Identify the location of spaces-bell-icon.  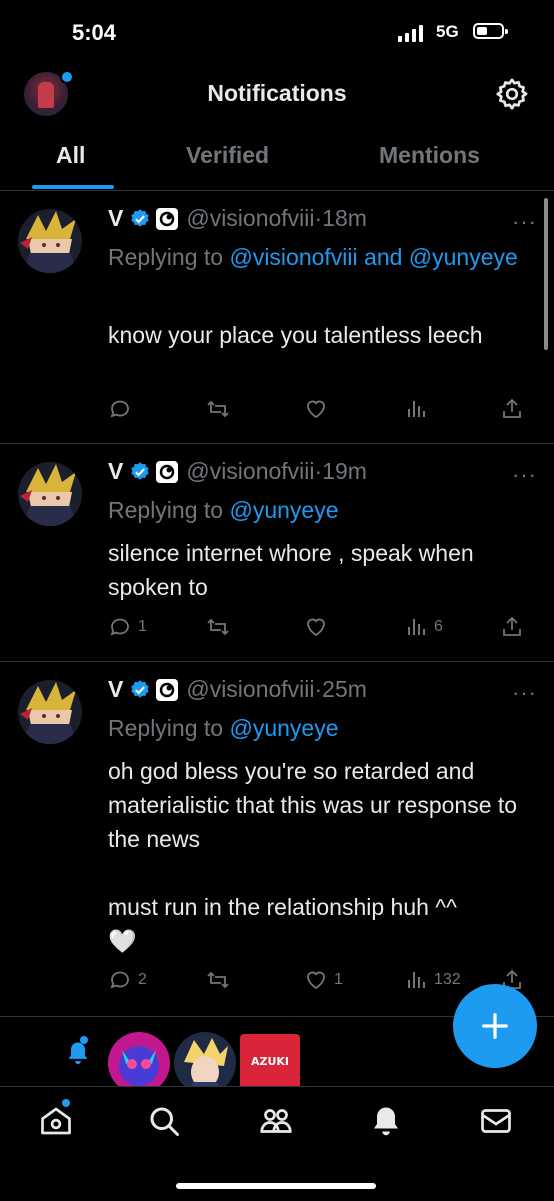
(78, 1053).